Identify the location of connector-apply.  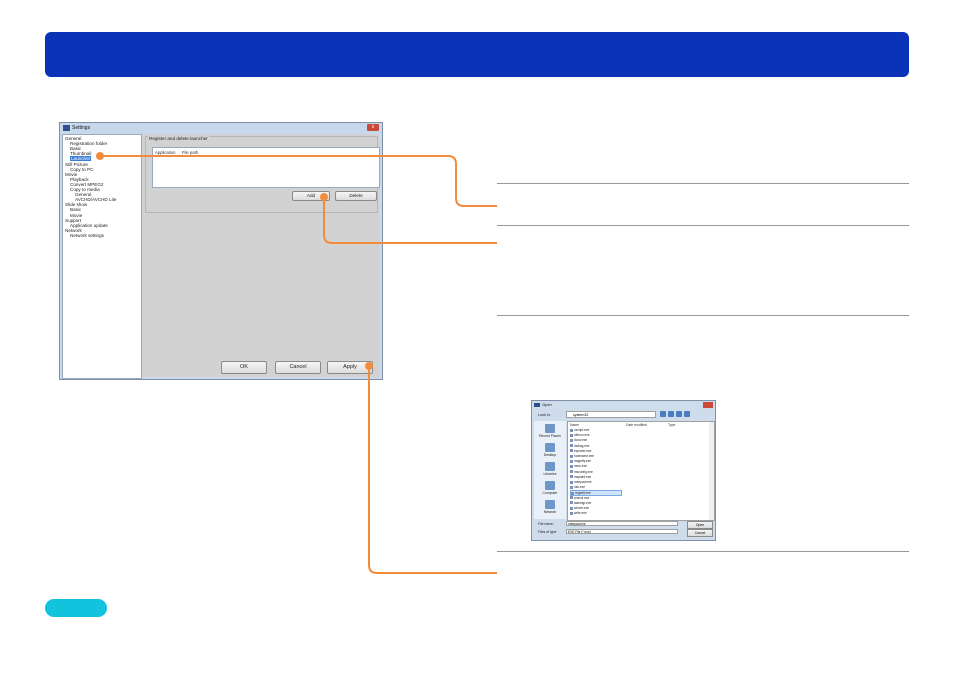
(432, 470).